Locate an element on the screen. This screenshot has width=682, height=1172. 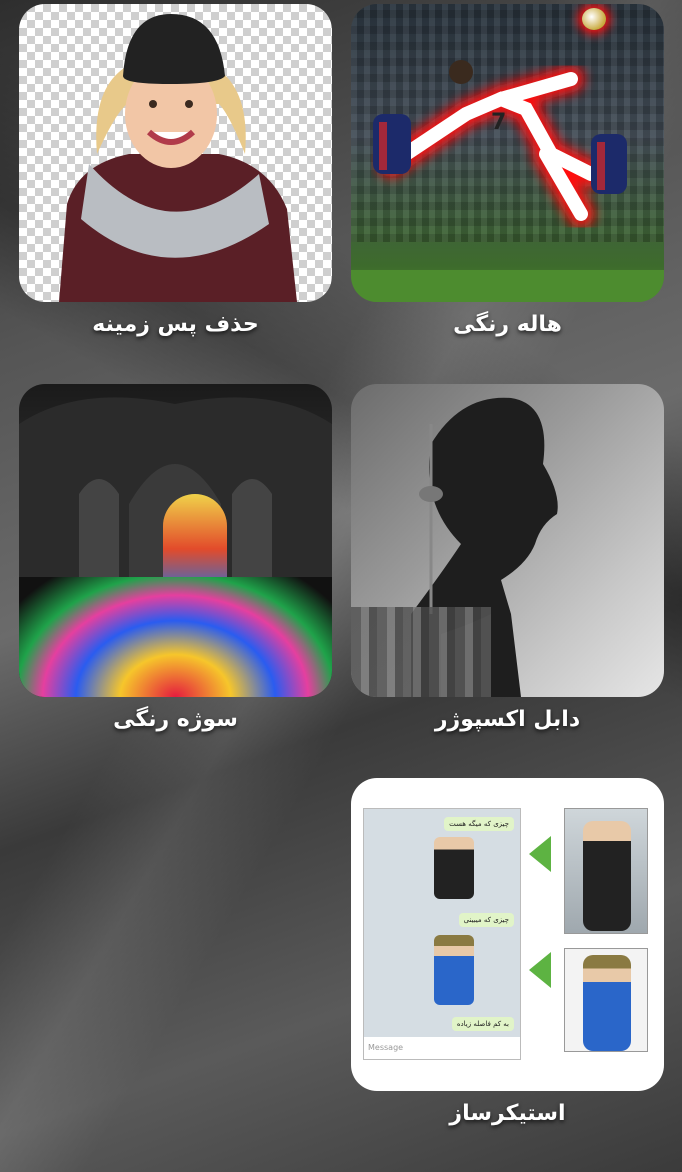
background-remove-thumbnail is located at coordinates (175, 153).